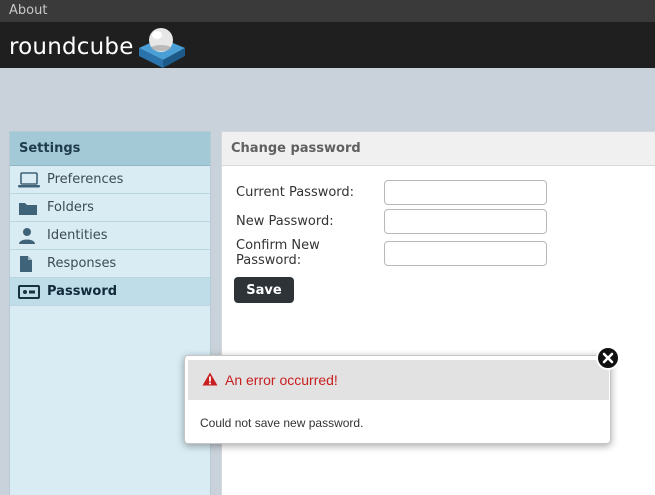 The image size is (655, 495). What do you see at coordinates (29, 180) in the screenshot?
I see `laptop-icon` at bounding box center [29, 180].